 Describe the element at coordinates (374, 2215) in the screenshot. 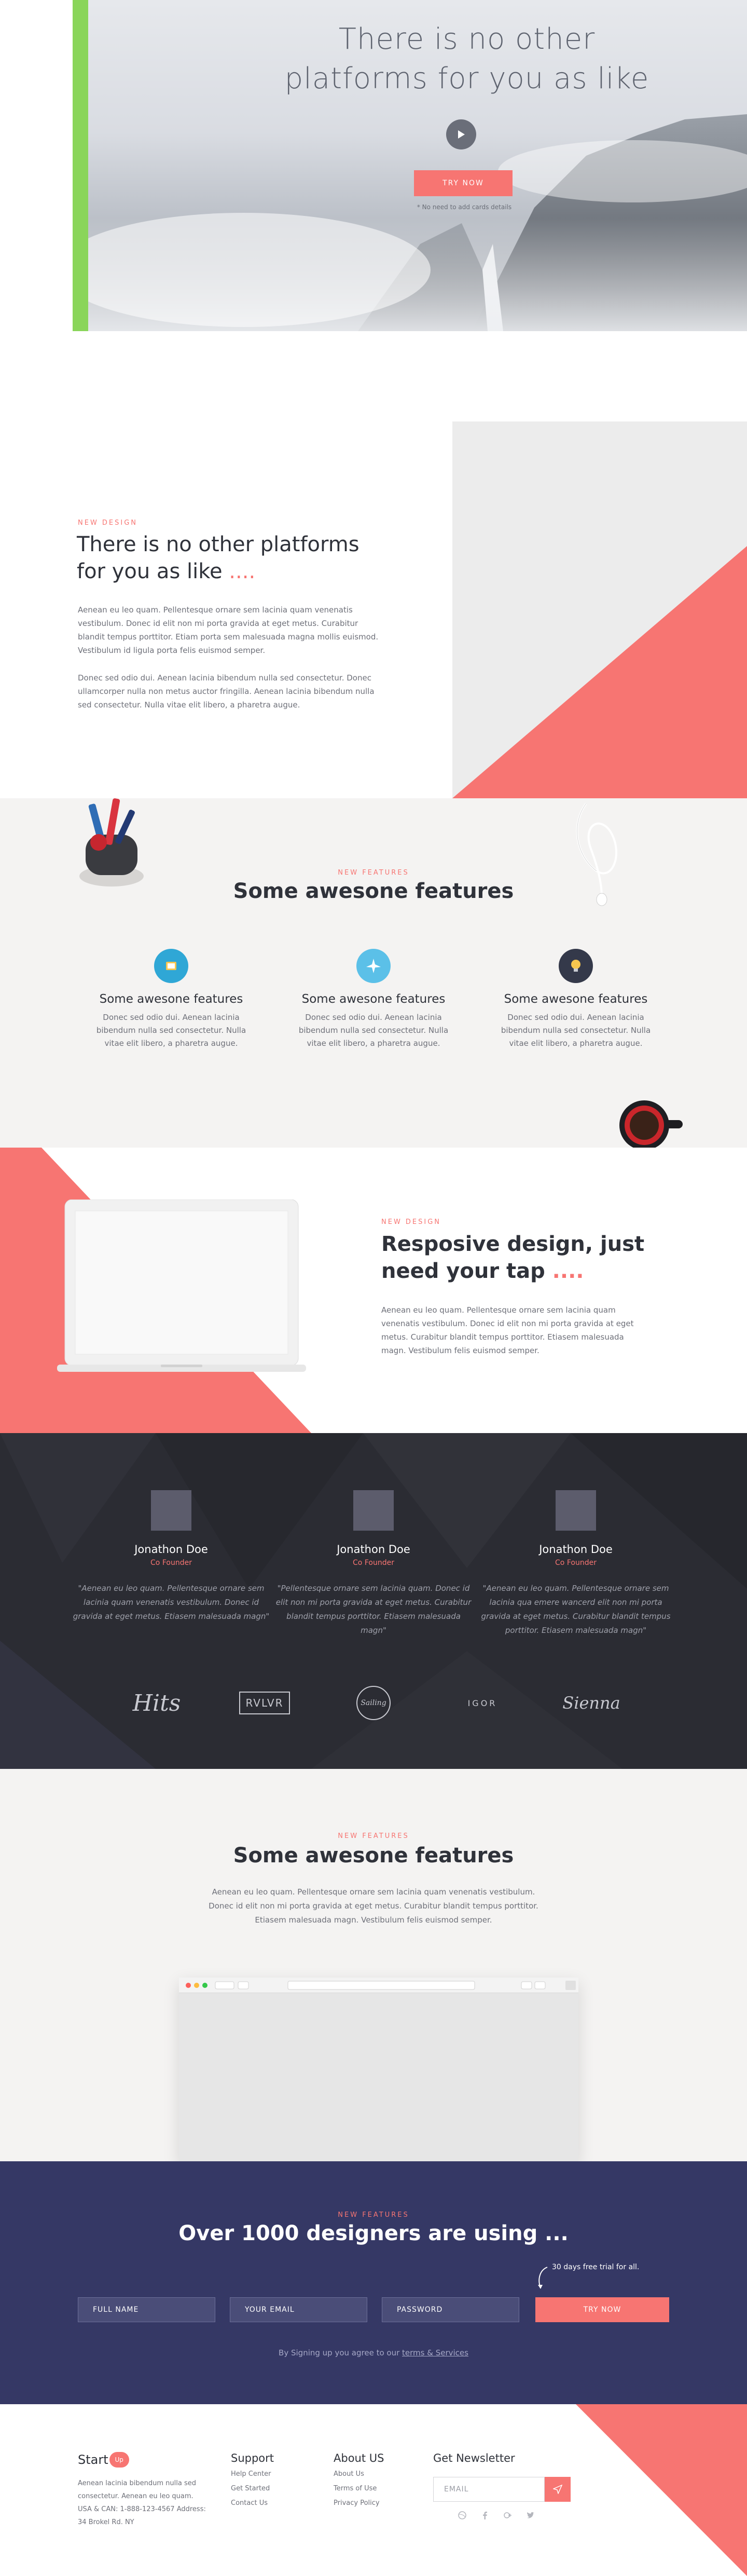

I see `signup-tag: NEW FEATURES` at that location.